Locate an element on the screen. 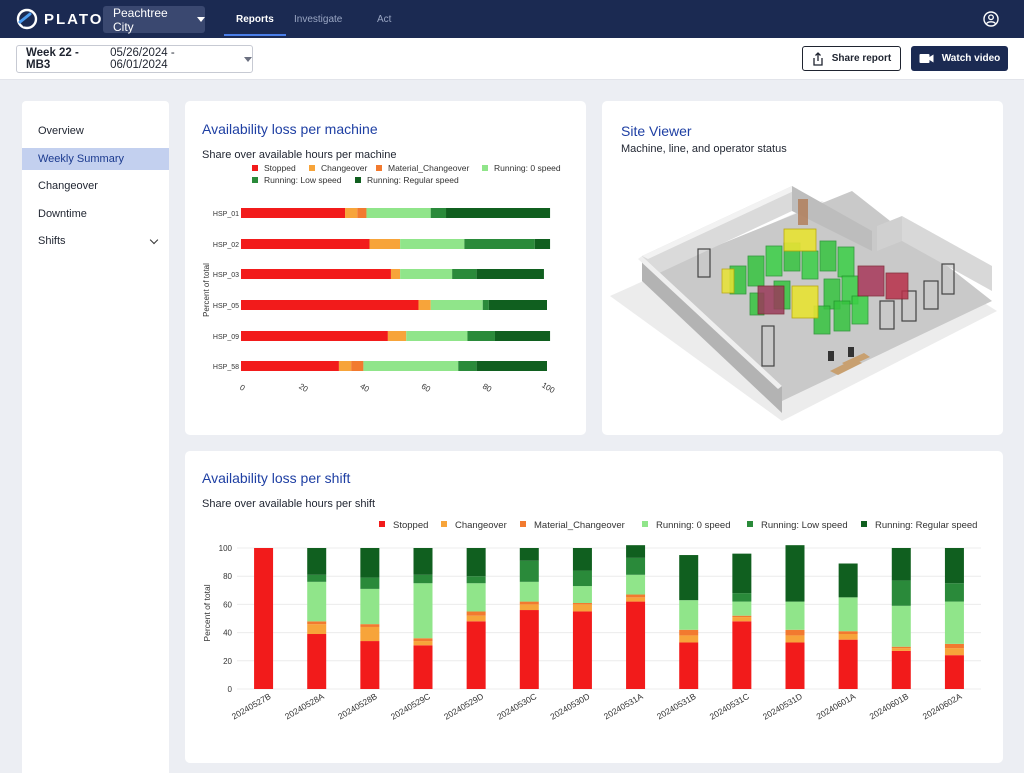 This screenshot has width=1024, height=773. bar-material-changeover-20240531c is located at coordinates (742, 616).